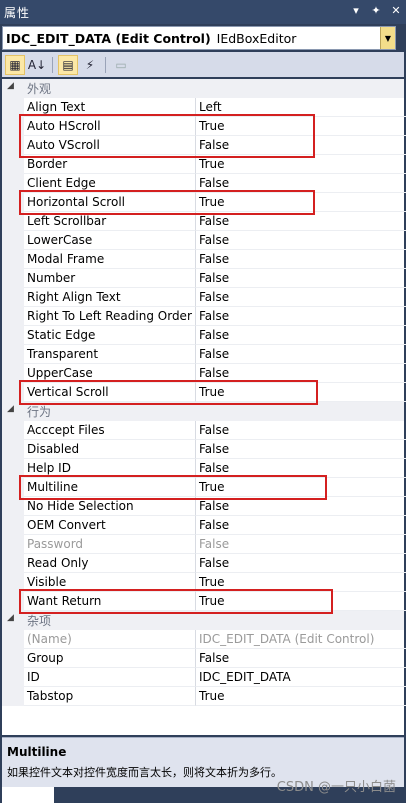 Image resolution: width=406 pixels, height=803 pixels. What do you see at coordinates (301, 107) in the screenshot?
I see `property-value: Left` at bounding box center [301, 107].